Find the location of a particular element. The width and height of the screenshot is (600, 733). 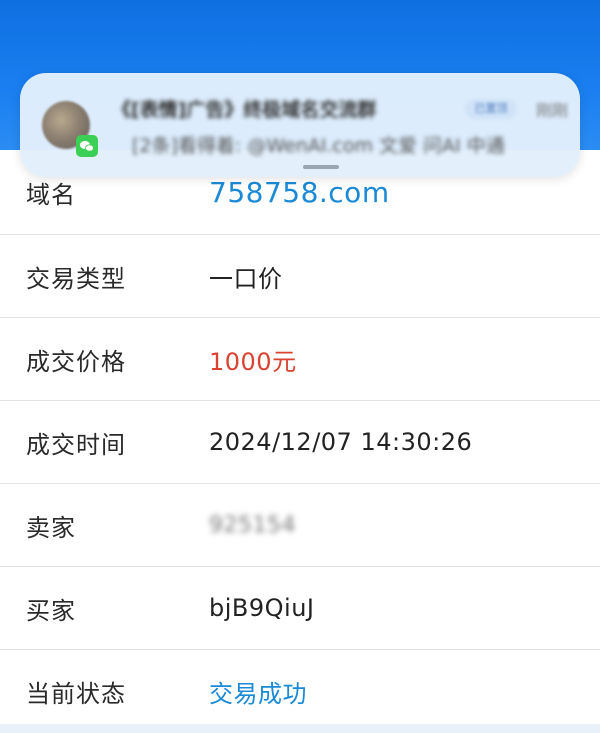

row-status: 当前状态 交易成功 is located at coordinates (300, 691).